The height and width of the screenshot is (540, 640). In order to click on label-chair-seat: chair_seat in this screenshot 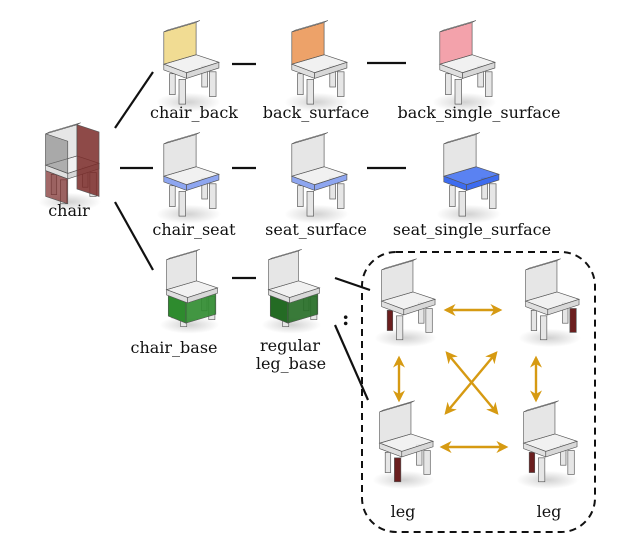, I will do `click(194, 229)`.